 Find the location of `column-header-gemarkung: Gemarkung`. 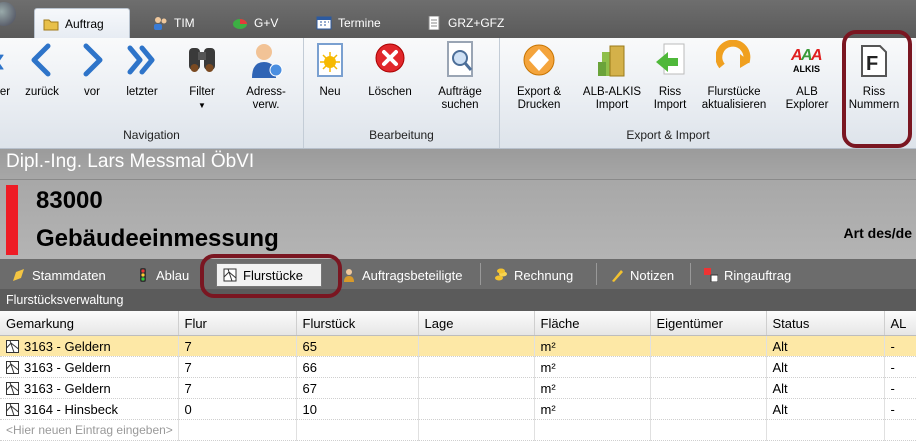

column-header-gemarkung: Gemarkung is located at coordinates (89, 323).